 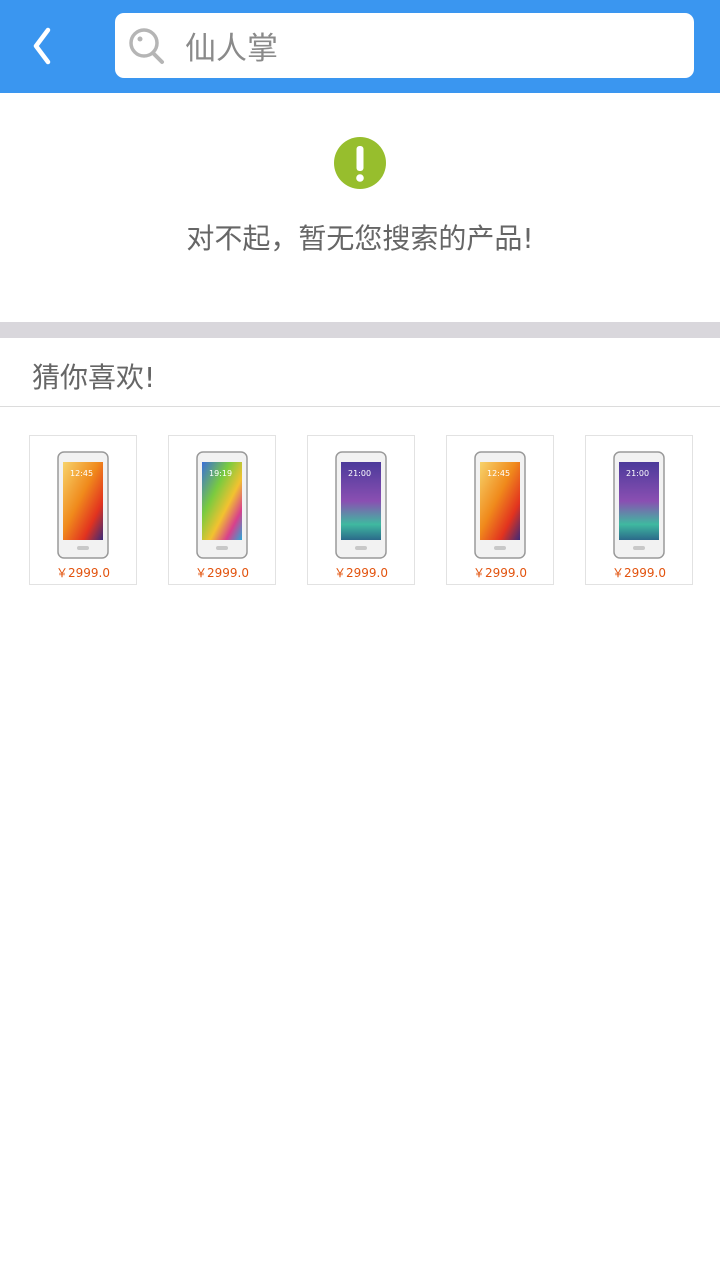 What do you see at coordinates (360, 330) in the screenshot?
I see `section-divider` at bounding box center [360, 330].